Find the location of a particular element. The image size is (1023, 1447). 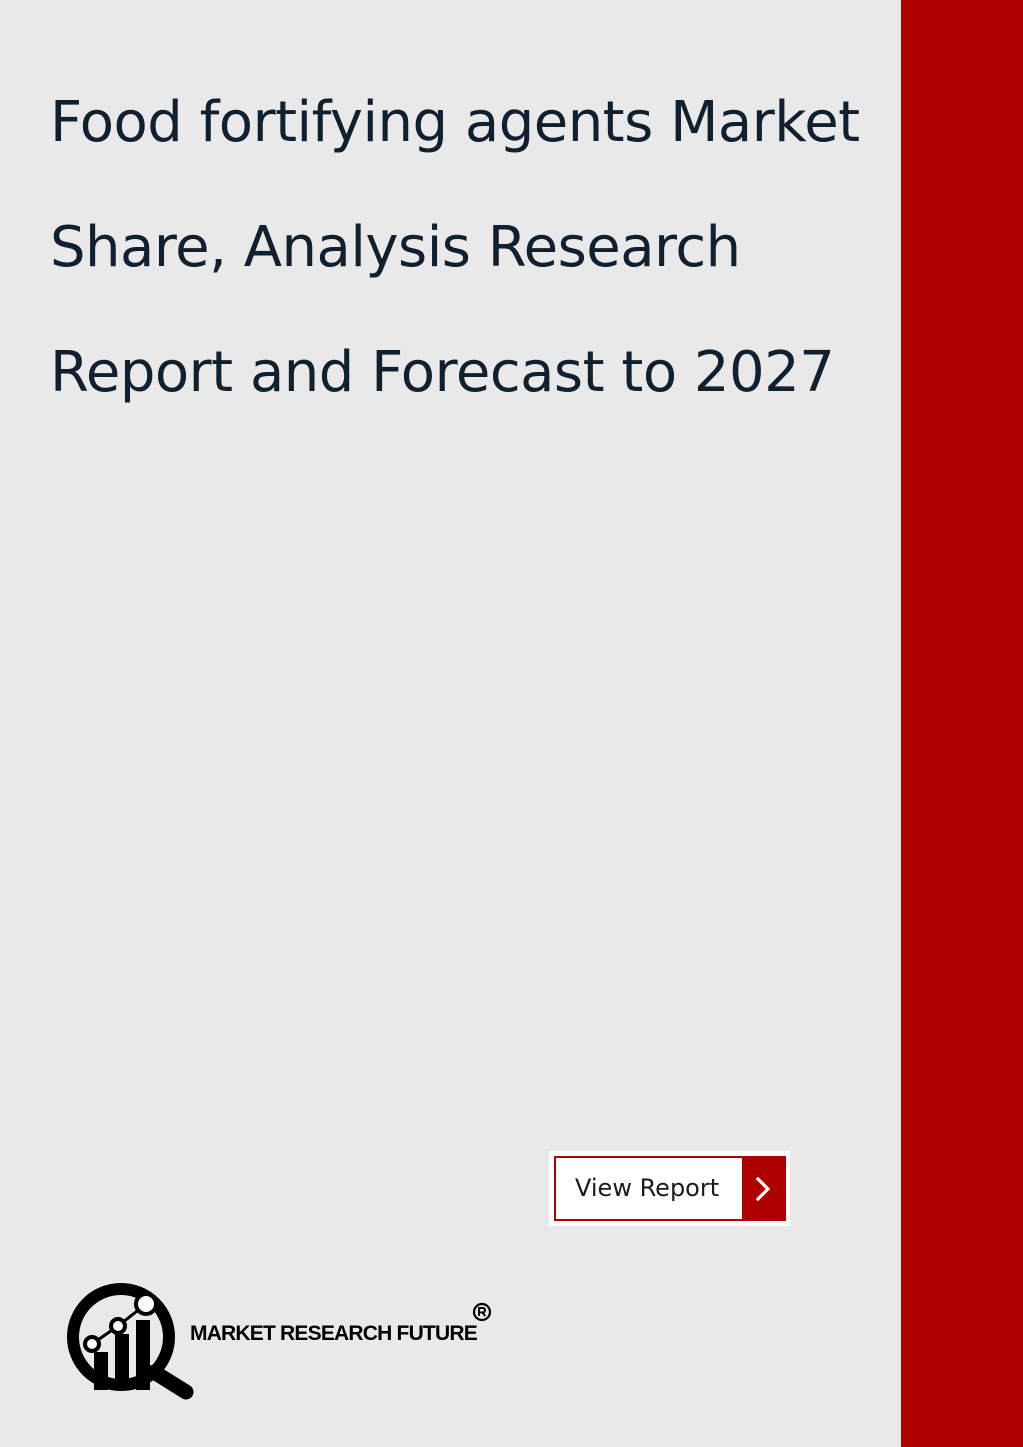

brand-logo: MARKET RESEARCH FUTURE is located at coordinates (286, 1341).